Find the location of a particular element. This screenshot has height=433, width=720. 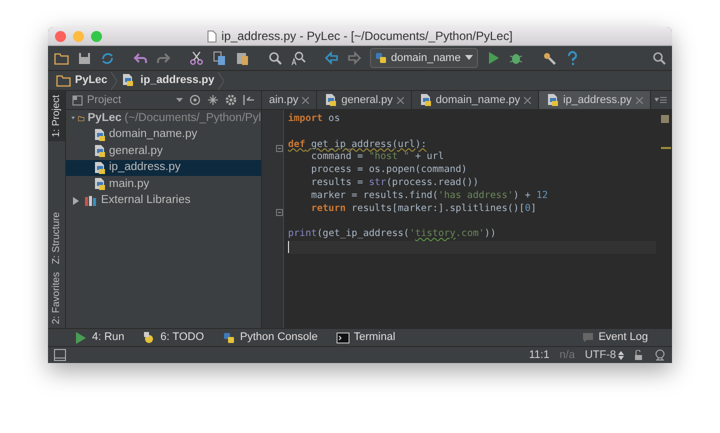

folder-icon is located at coordinates (63, 80).